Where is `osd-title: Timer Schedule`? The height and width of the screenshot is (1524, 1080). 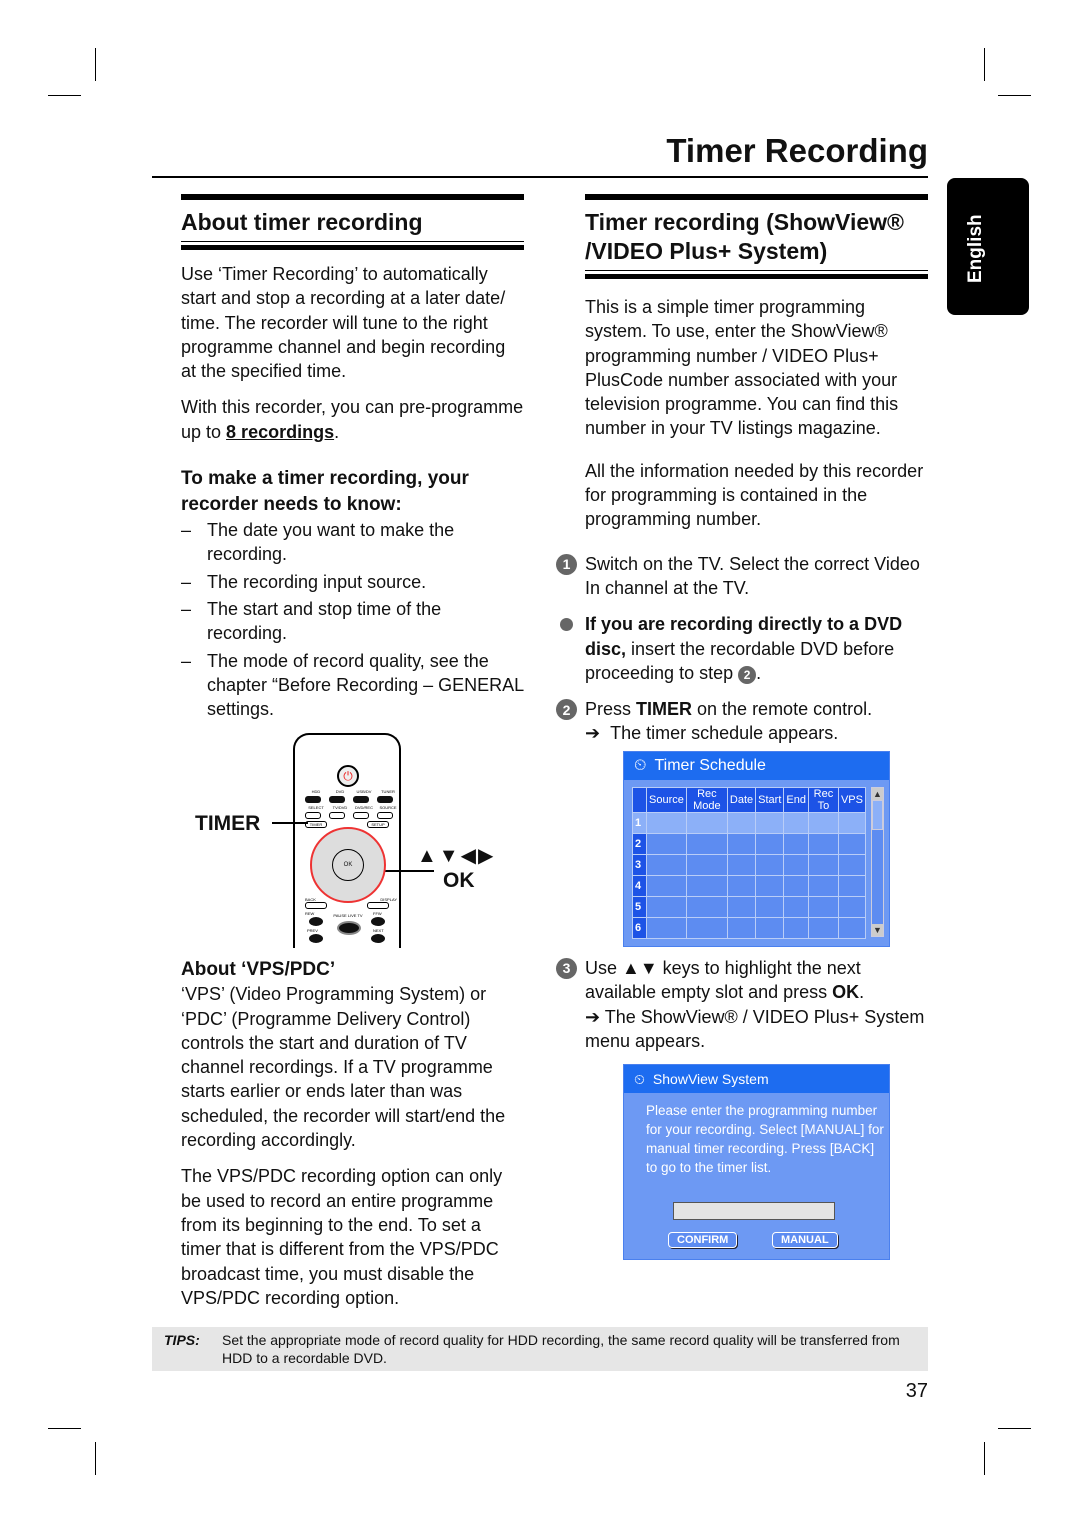
osd-title: Timer Schedule is located at coordinates (710, 765).